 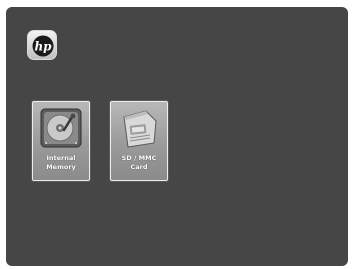 I want to click on sd-mmc-card-button: SD / MMC Card, so click(x=139, y=141).